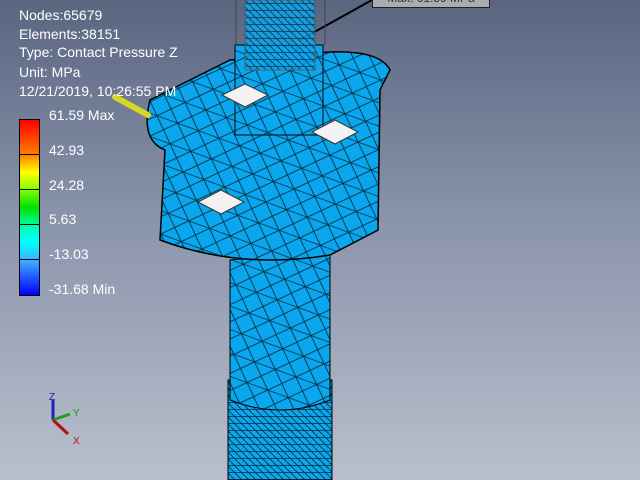 This screenshot has width=640, height=480. Describe the element at coordinates (70, 34) in the screenshot. I see `elements-count: Elements:38151` at that location.